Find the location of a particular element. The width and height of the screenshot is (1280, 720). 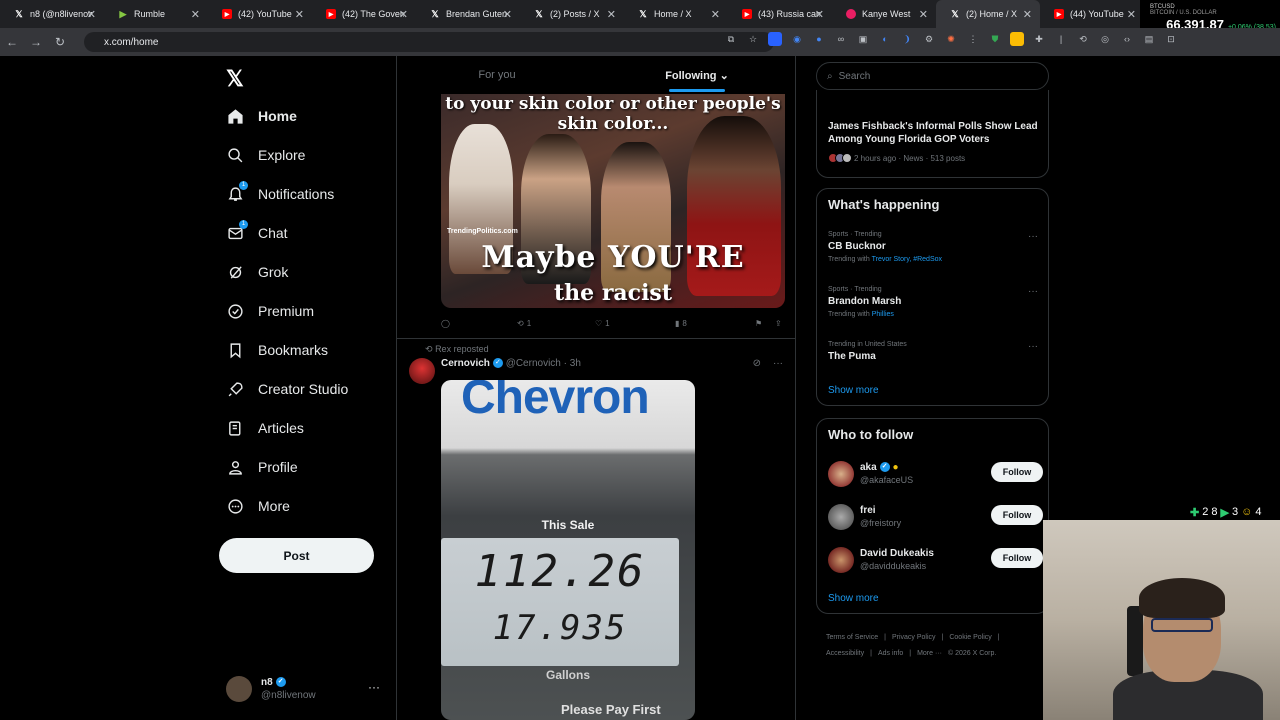

footer-link: Terms of Service is located at coordinates (852, 637).